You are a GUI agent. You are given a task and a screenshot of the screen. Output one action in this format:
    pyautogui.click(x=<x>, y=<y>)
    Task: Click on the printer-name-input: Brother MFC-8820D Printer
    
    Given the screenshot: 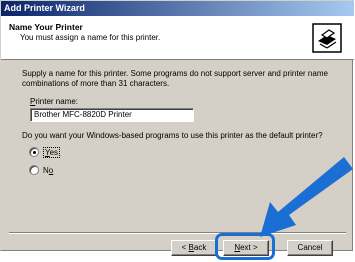 What is the action you would take?
    pyautogui.click(x=112, y=115)
    